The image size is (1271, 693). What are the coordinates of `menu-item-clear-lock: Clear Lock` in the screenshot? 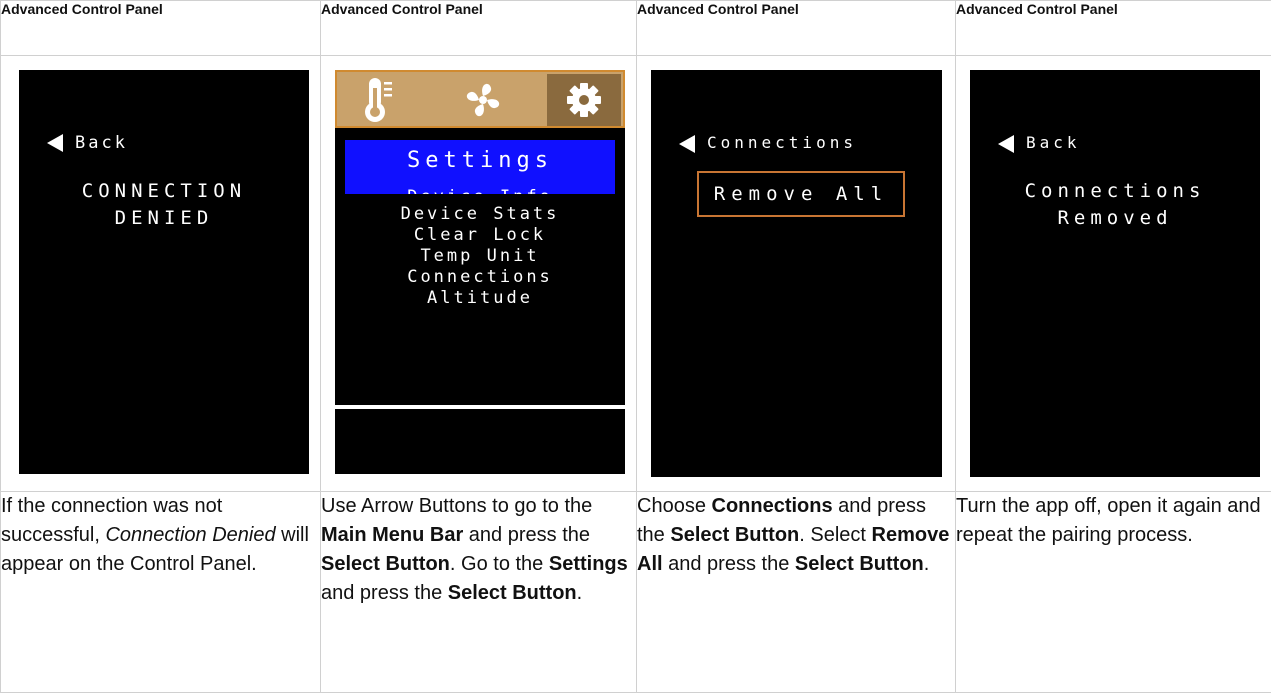 It's located at (480, 235).